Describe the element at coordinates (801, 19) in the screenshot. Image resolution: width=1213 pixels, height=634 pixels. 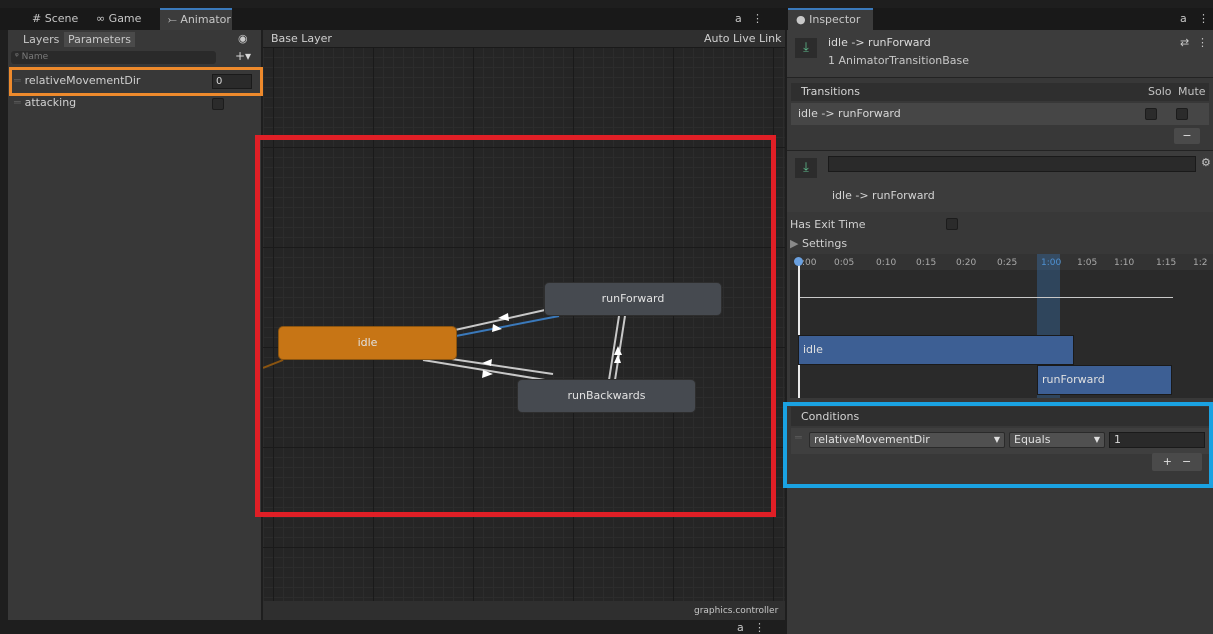
I see `info-icon: ●` at that location.